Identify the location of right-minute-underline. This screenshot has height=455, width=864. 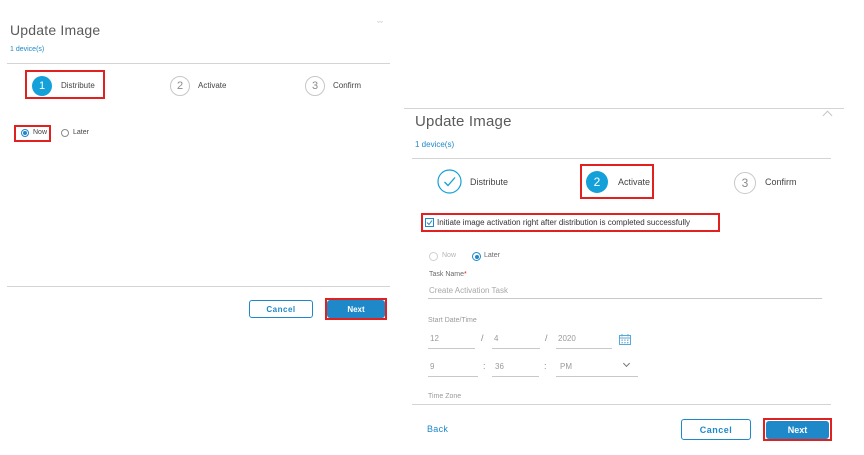
(515, 376).